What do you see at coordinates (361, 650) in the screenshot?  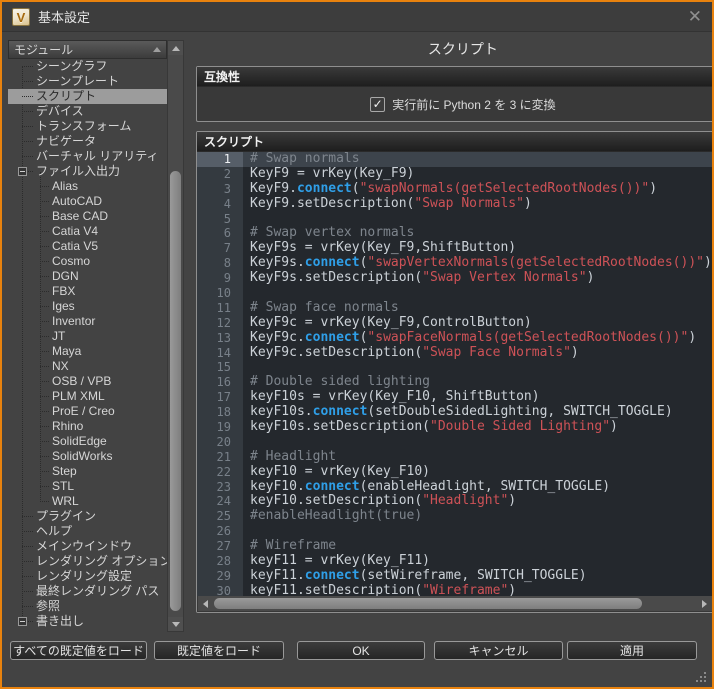 I see `ok-button: OK` at bounding box center [361, 650].